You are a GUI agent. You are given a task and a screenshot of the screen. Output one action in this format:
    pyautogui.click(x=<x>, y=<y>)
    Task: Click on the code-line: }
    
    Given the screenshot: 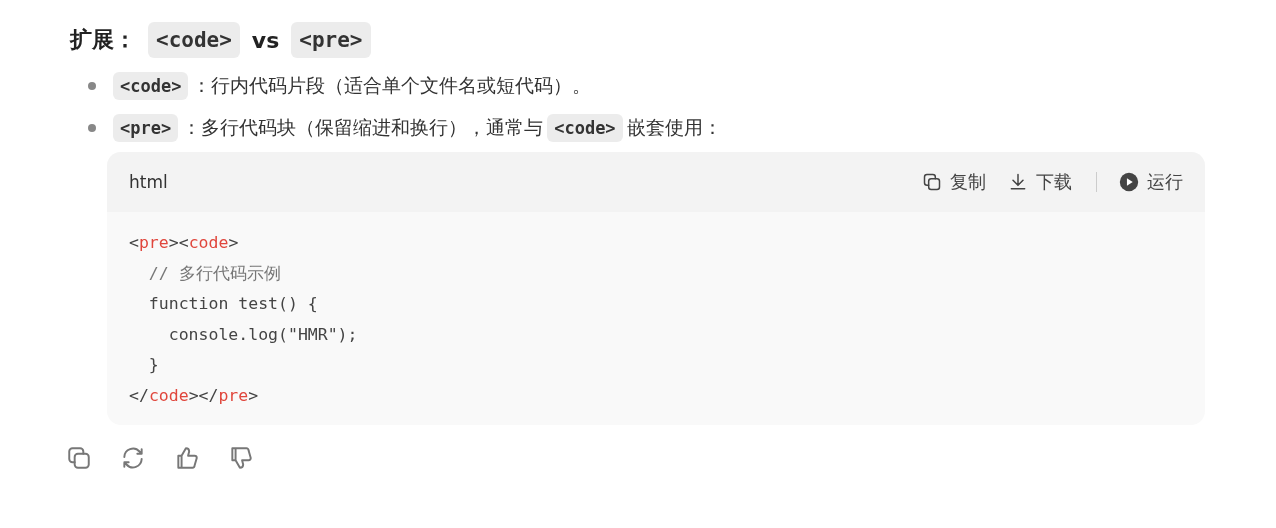 What is the action you would take?
    pyautogui.click(x=153, y=365)
    